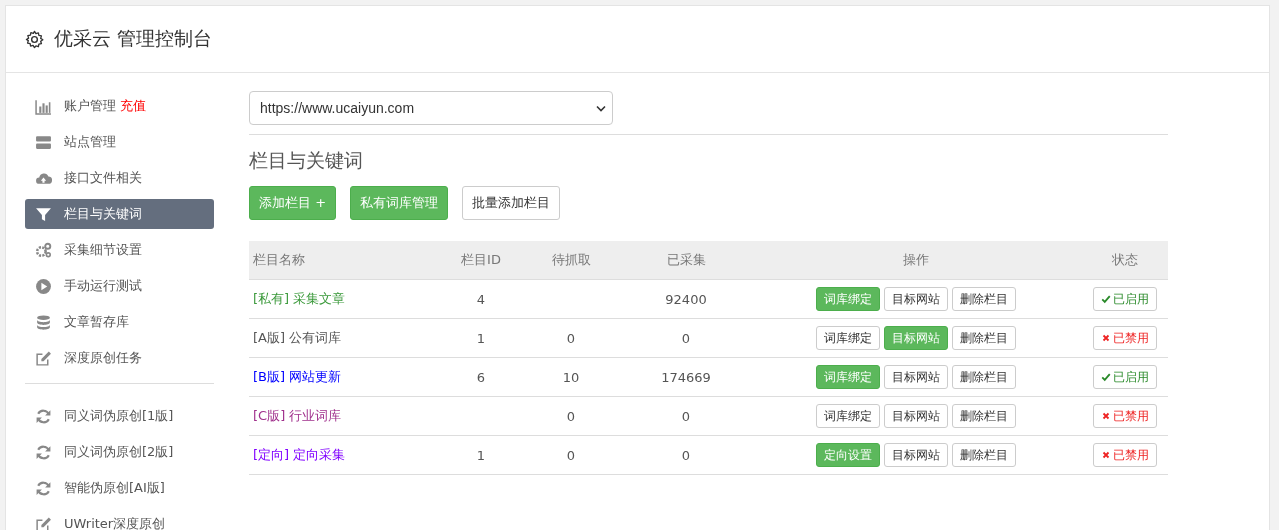 This screenshot has width=1279, height=530. I want to click on category-name: [A版] 公有词库, so click(297, 337).